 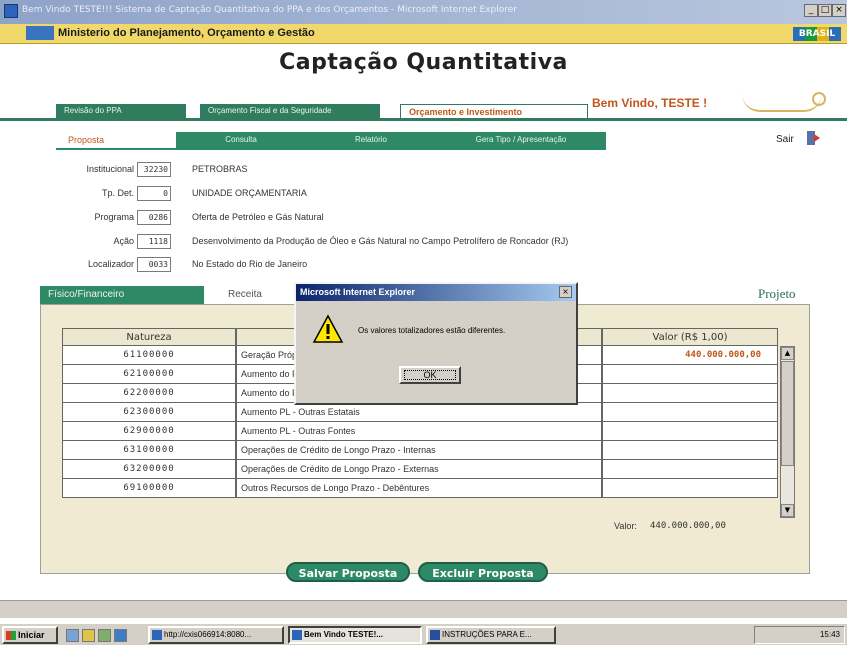 I want to click on folder-icon, so click(x=88, y=635).